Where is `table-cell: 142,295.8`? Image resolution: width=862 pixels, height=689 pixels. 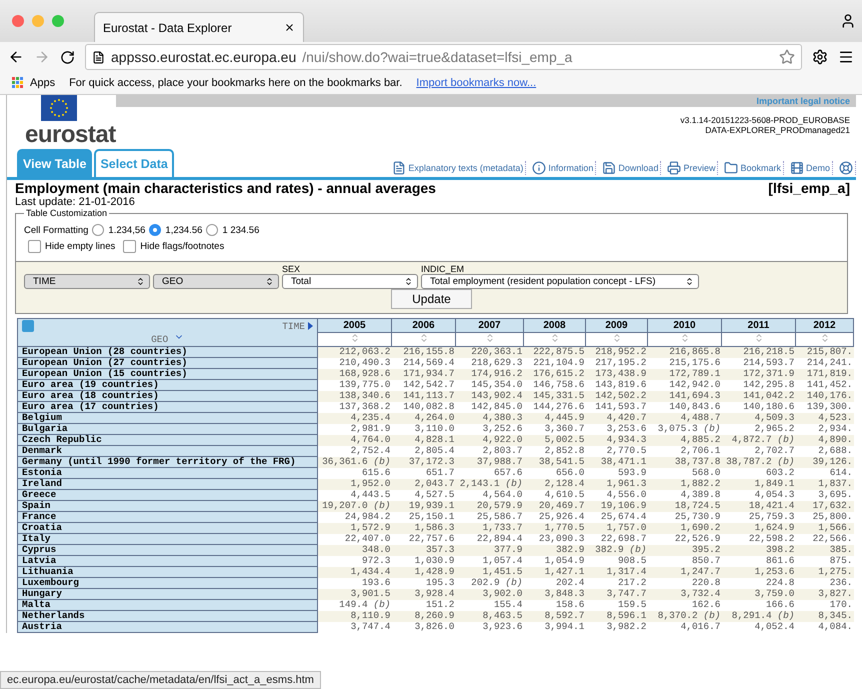
table-cell: 142,295.8 is located at coordinates (759, 385).